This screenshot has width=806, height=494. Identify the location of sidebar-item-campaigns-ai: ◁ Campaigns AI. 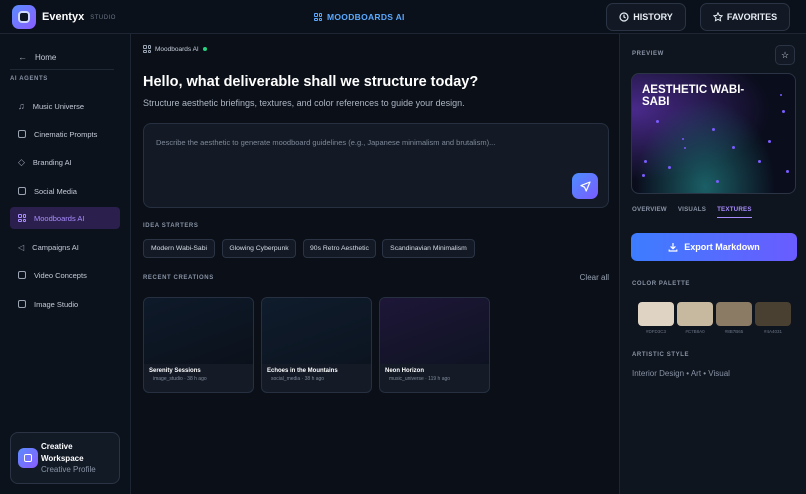
(65, 247).